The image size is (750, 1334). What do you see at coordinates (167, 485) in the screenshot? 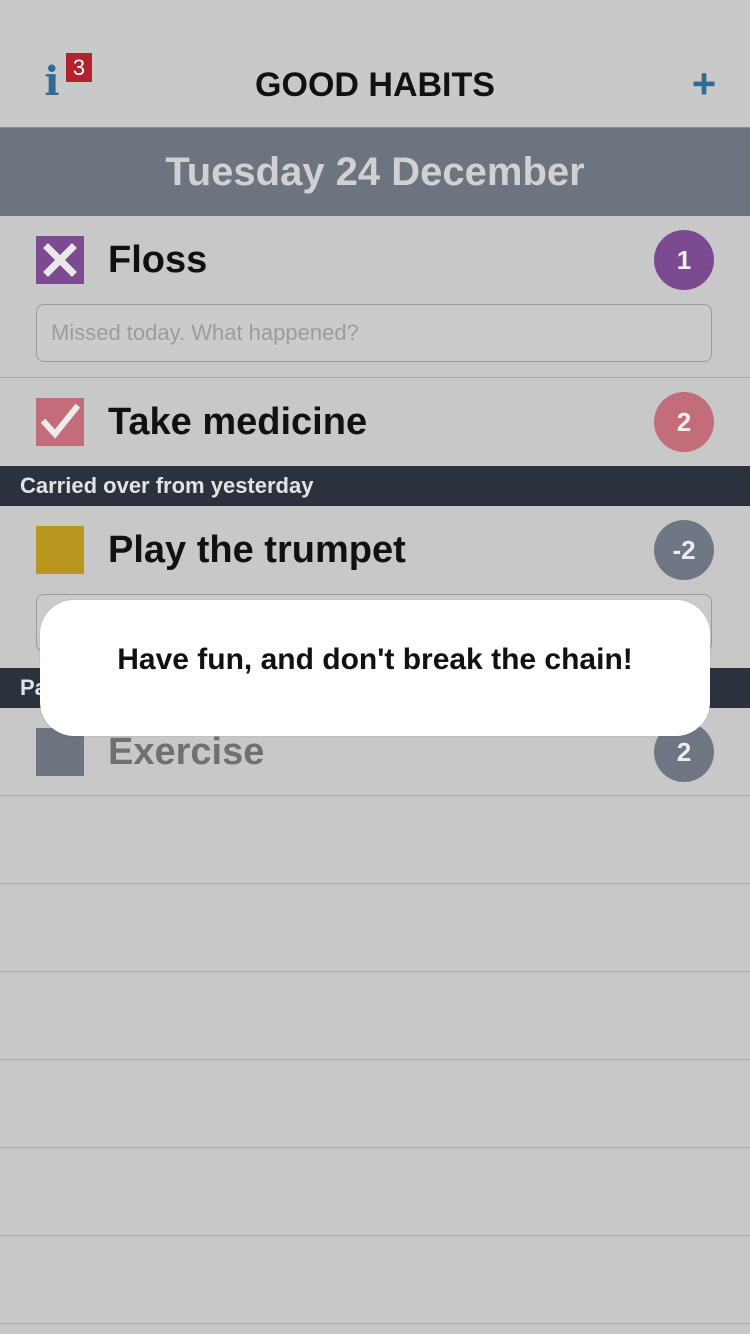
I see `section-title: Carried over from yesterday` at bounding box center [167, 485].